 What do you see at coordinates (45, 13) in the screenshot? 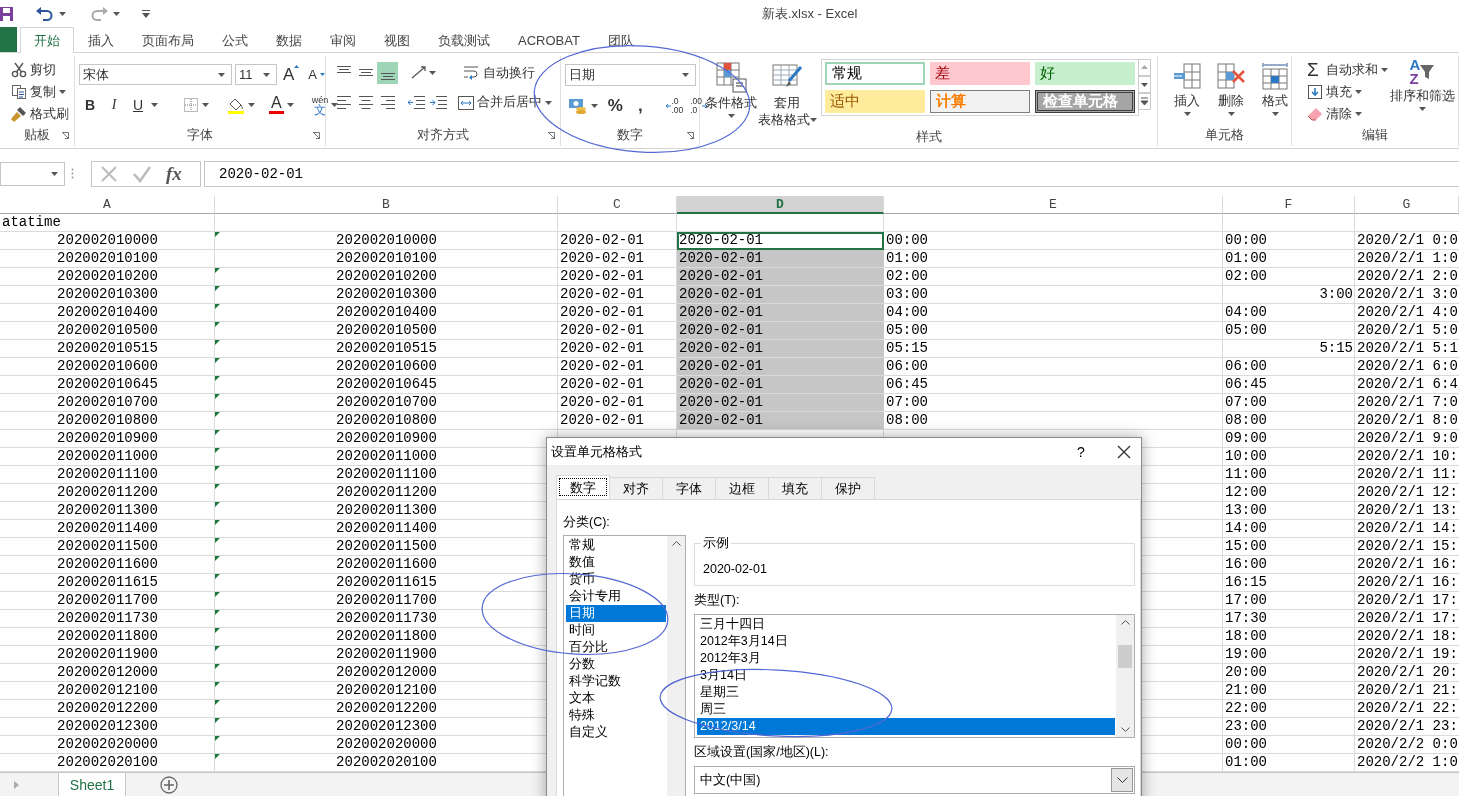
I see `undo-icon` at bounding box center [45, 13].